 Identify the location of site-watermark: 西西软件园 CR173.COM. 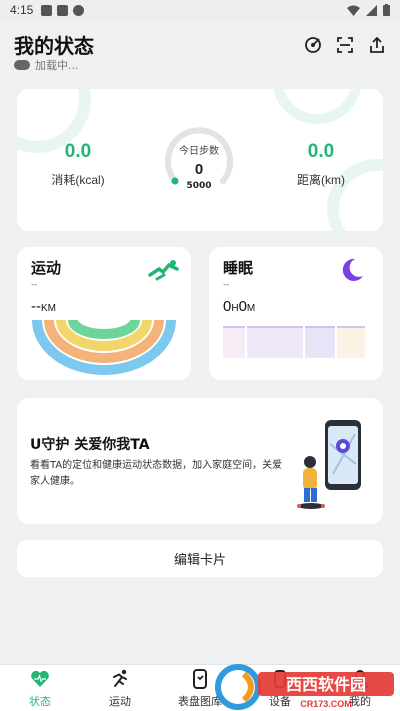
(304, 687).